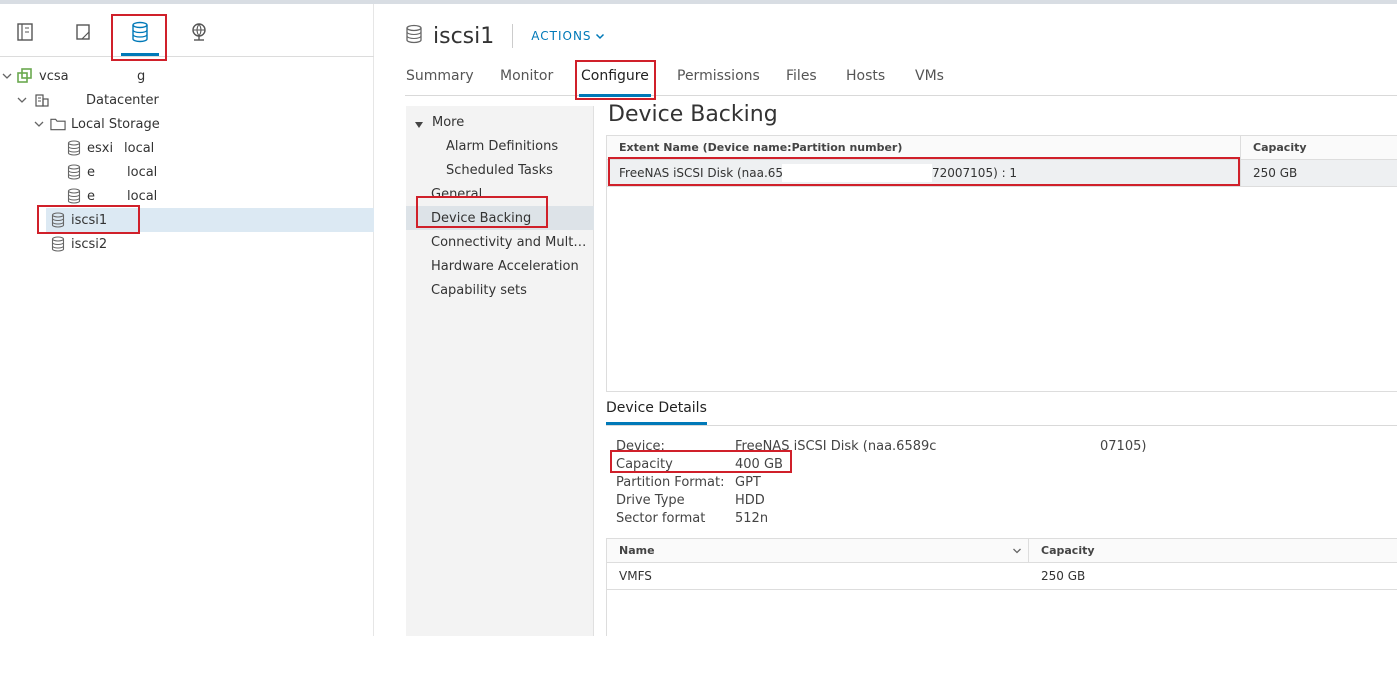 This screenshot has height=674, width=1397. Describe the element at coordinates (115, 124) in the screenshot. I see `tree-item-label: Local Storage` at that location.